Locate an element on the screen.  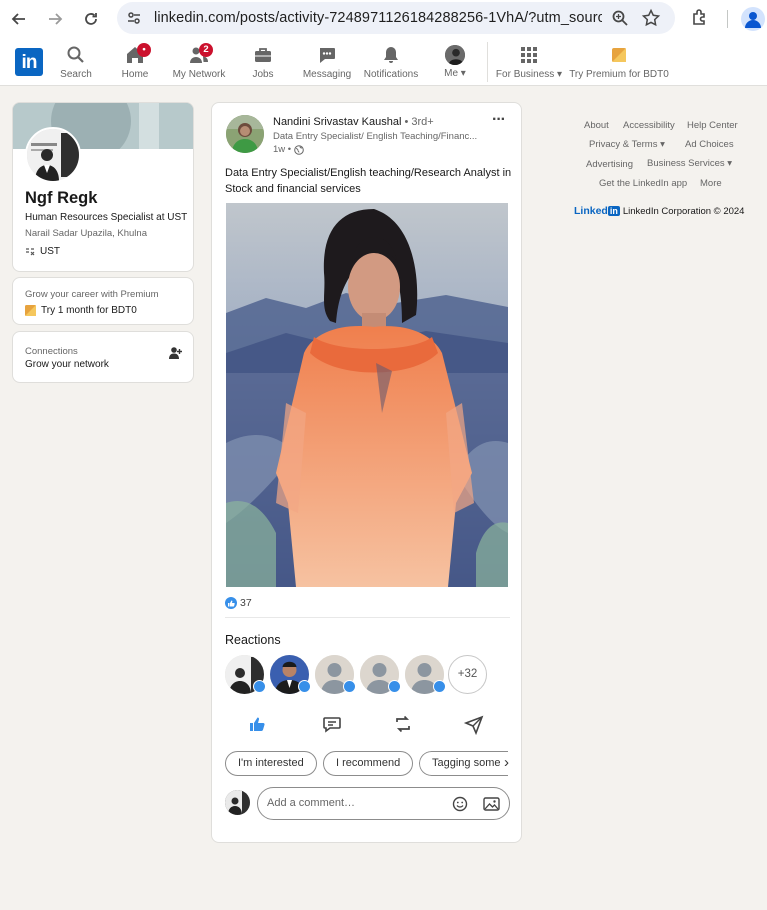
grid-apps-icon is located at coordinates (529, 55).